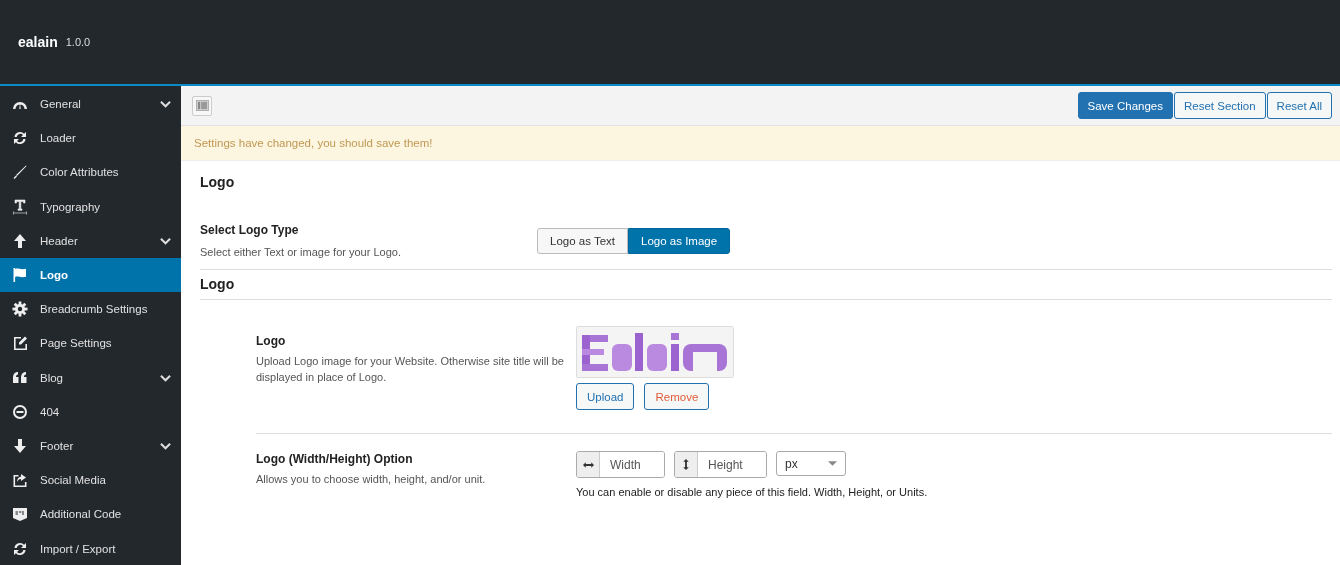 The image size is (1340, 565). What do you see at coordinates (301, 252) in the screenshot?
I see `field-description: Select either Text or image for your Logo.` at bounding box center [301, 252].